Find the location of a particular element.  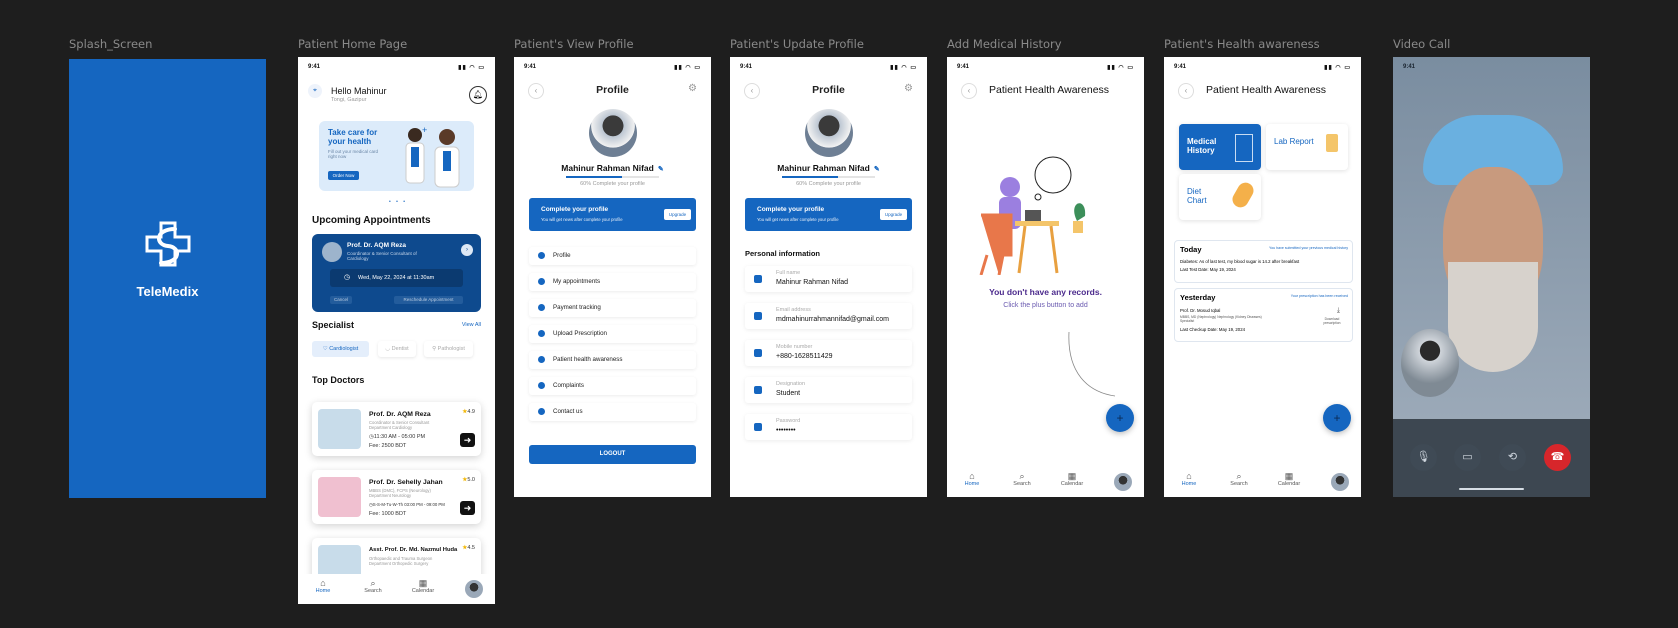

end-call-icon: ☎ is located at coordinates (1557, 457).